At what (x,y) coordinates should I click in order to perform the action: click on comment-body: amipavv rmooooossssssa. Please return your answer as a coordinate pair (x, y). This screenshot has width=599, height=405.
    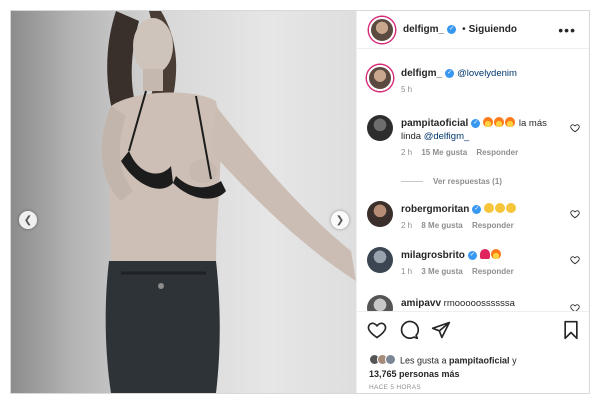
    Looking at the image, I should click on (483, 303).